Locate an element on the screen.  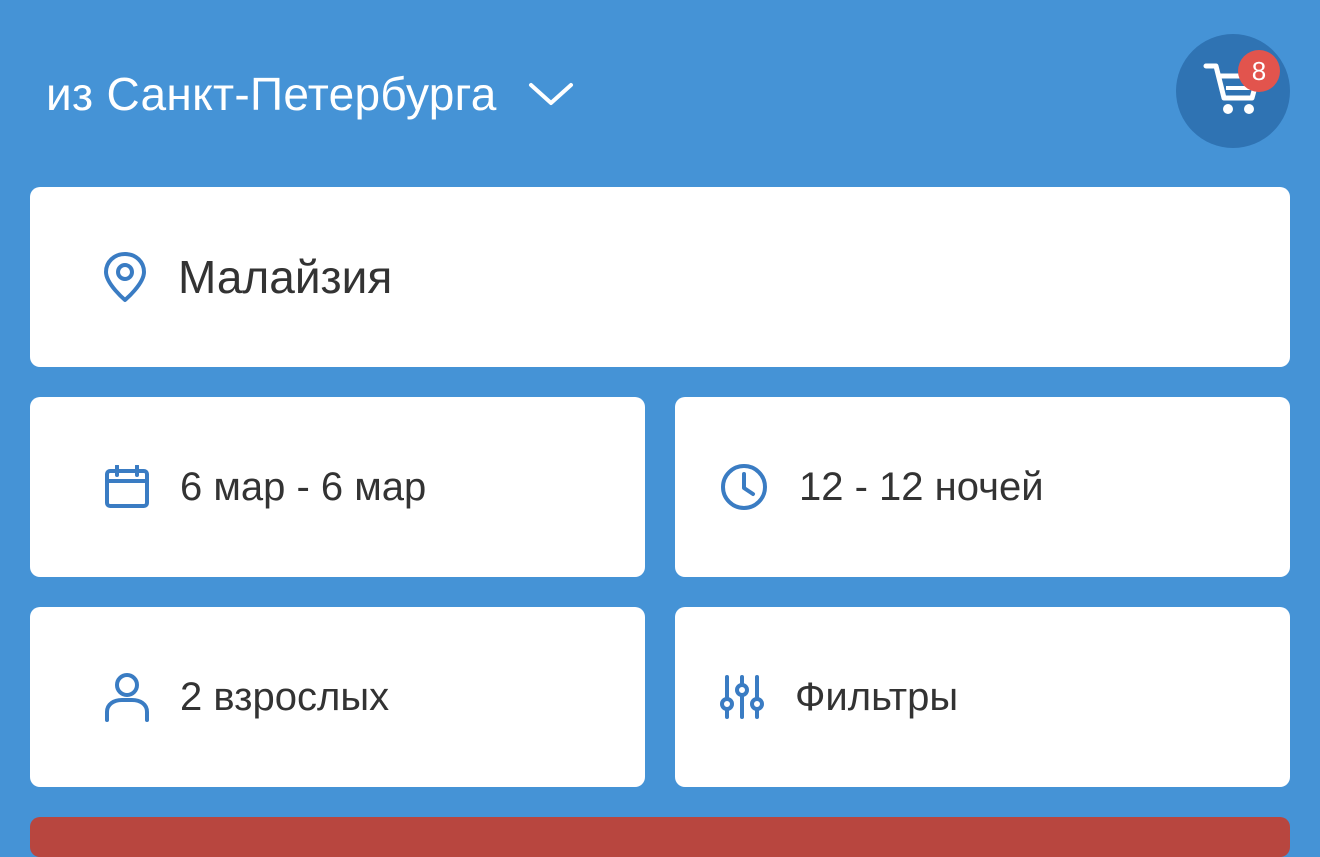
nights-value: 12 - 12 ночей is located at coordinates (921, 486).